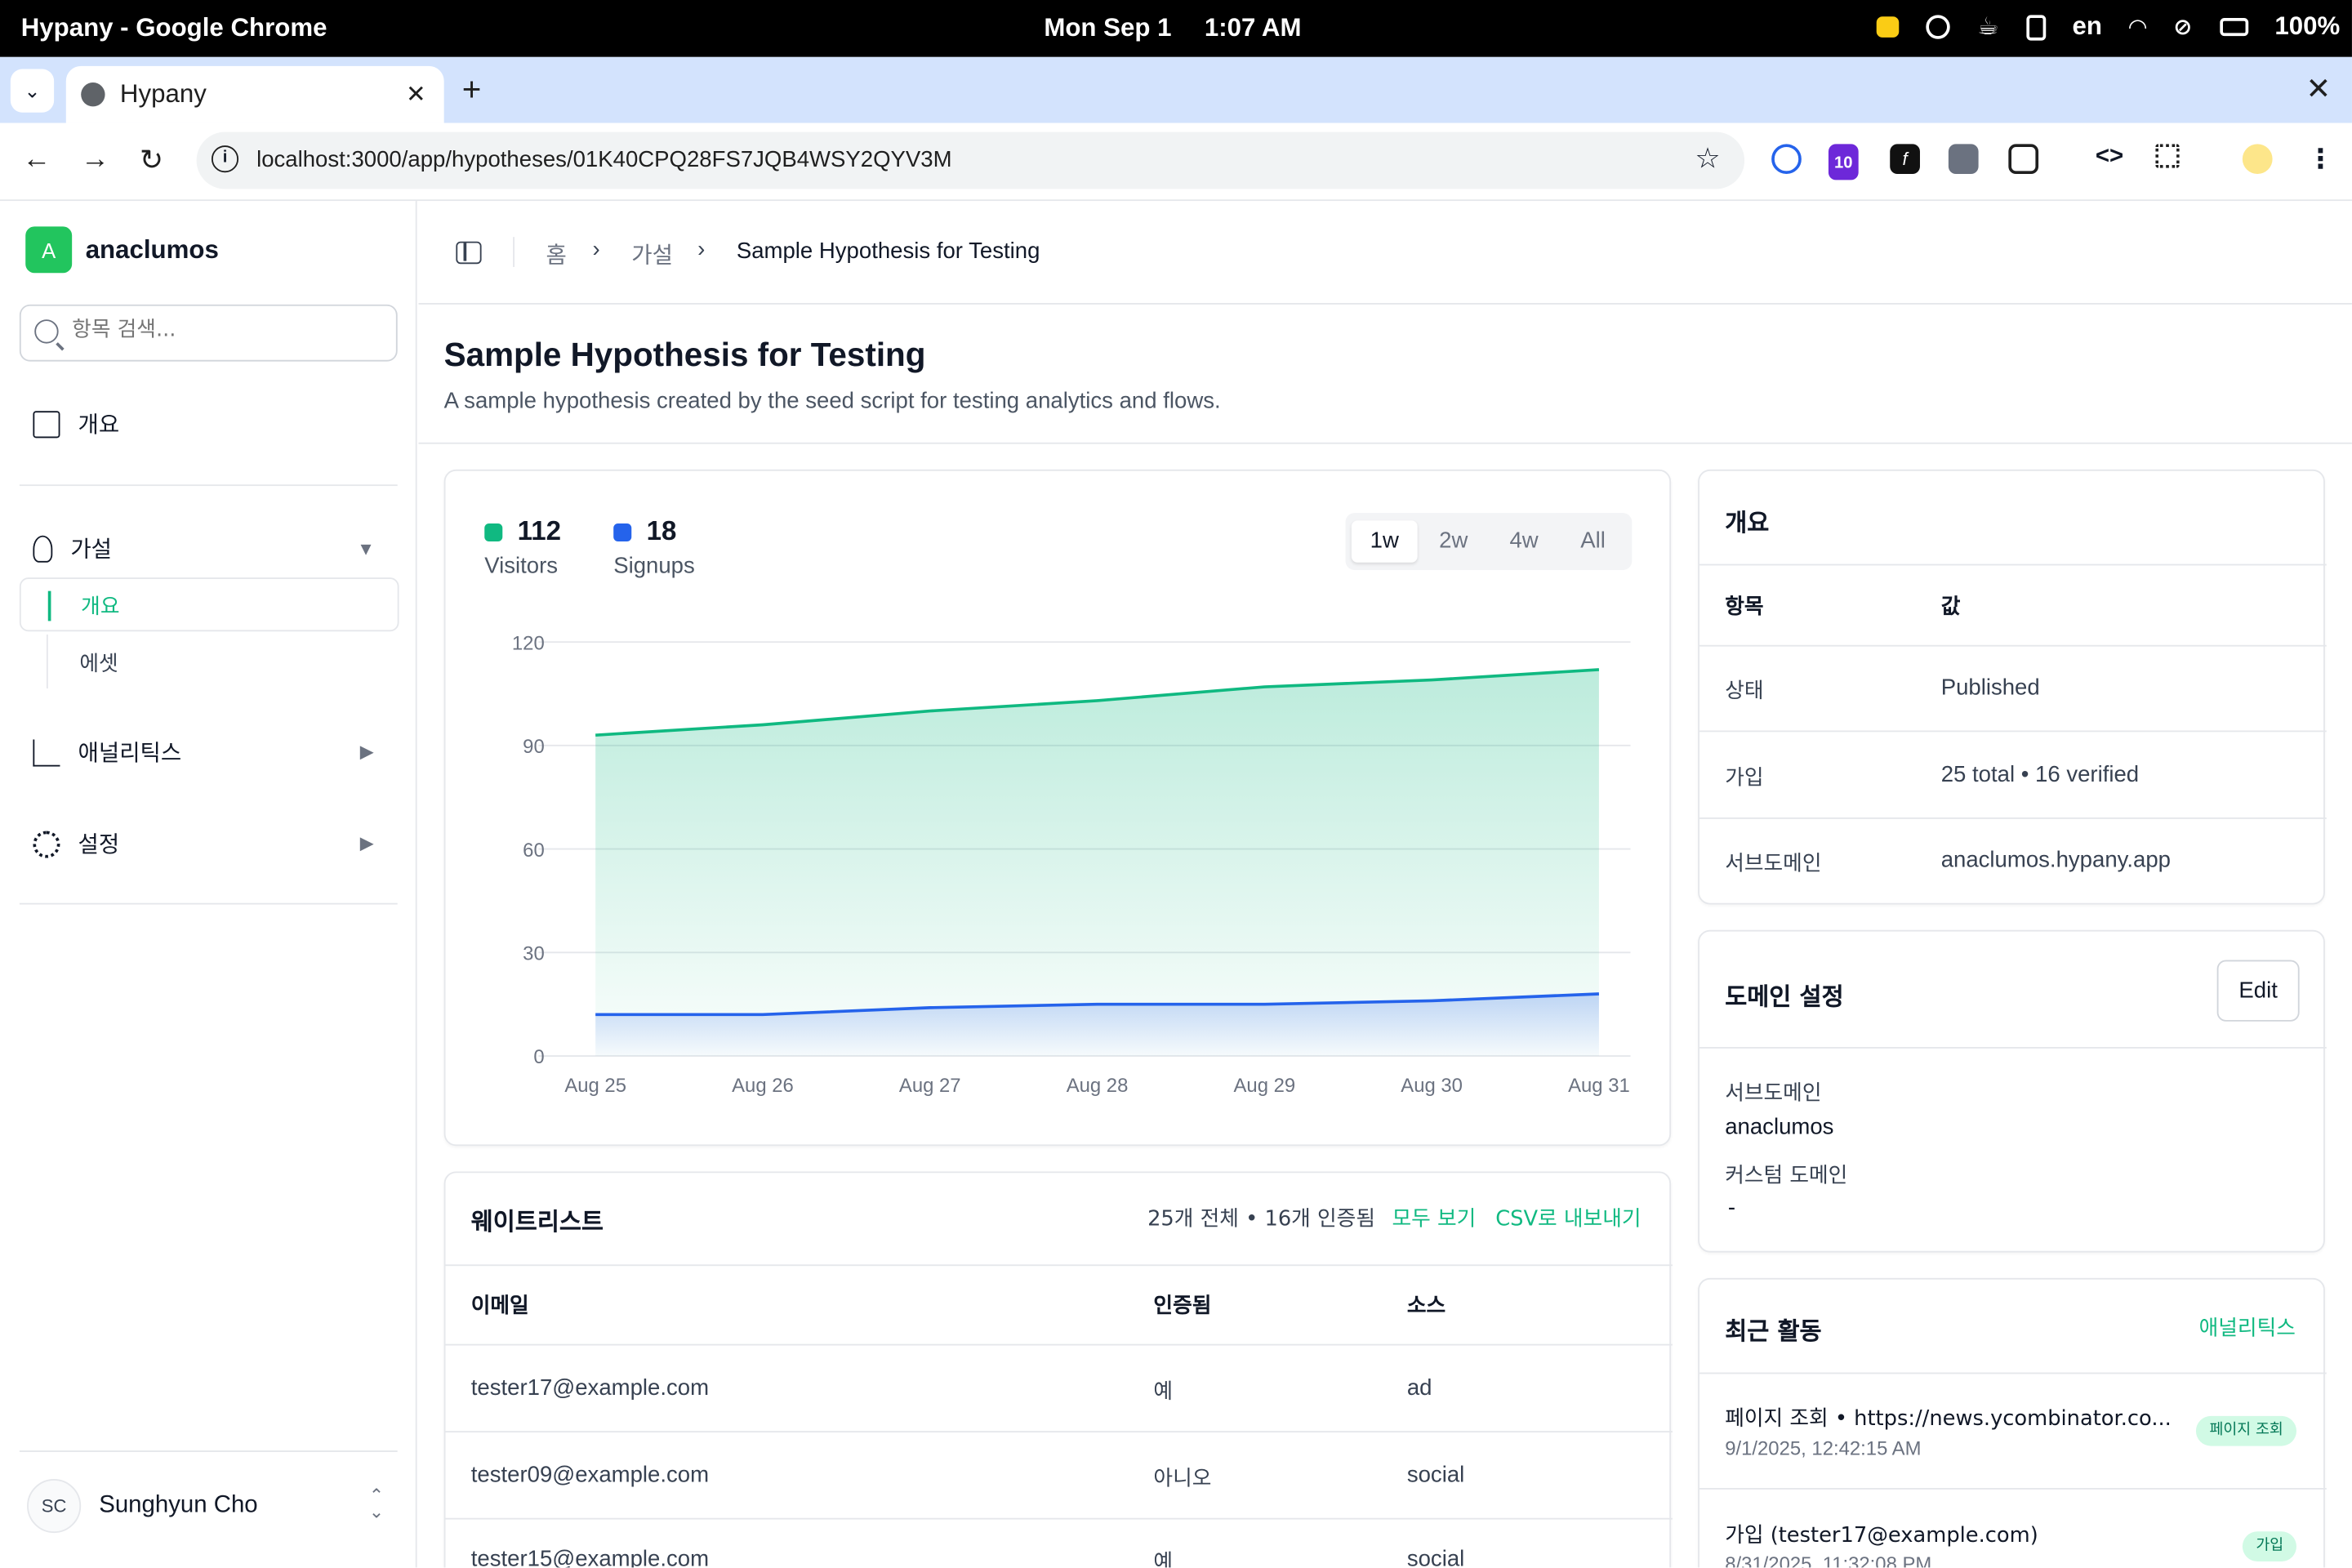  Describe the element at coordinates (213, 1507) in the screenshot. I see `user-menu: SC Sunghyun Cho ⌃ ⌄` at that location.